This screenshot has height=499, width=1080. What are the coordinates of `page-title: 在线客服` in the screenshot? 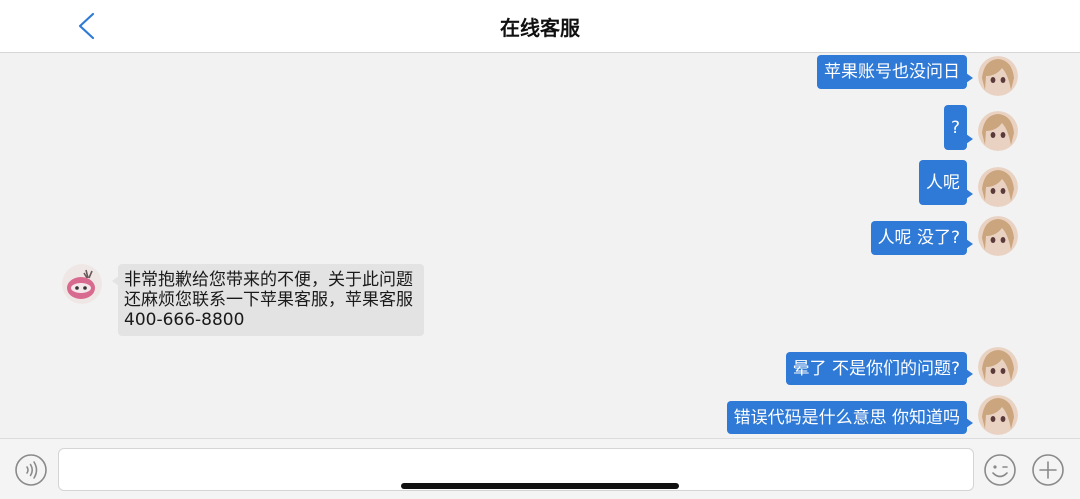 It's located at (540, 28).